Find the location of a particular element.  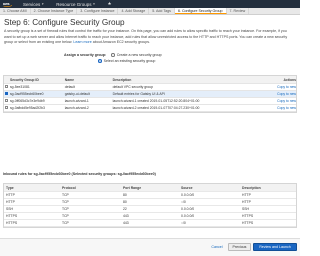

aws-logo-icon: aws is located at coordinates (8, 4).